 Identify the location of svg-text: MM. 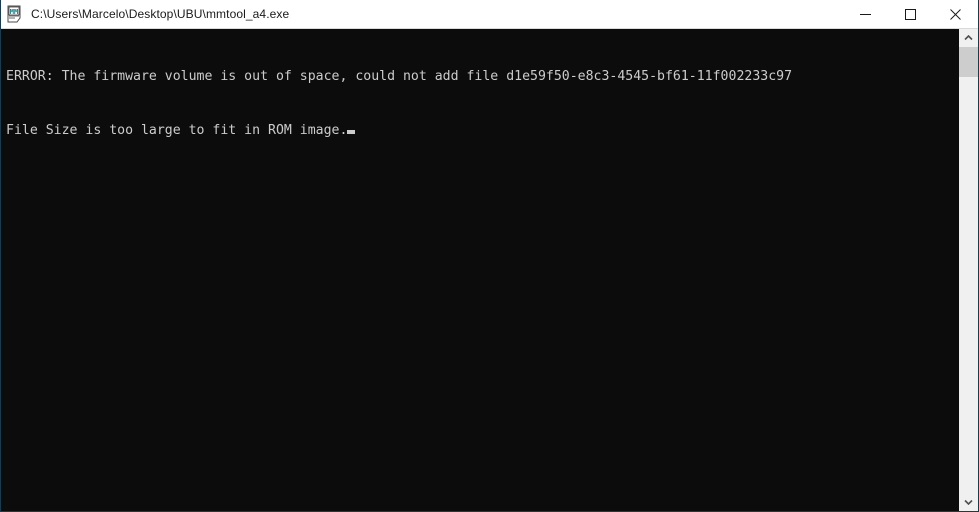
(14, 12).